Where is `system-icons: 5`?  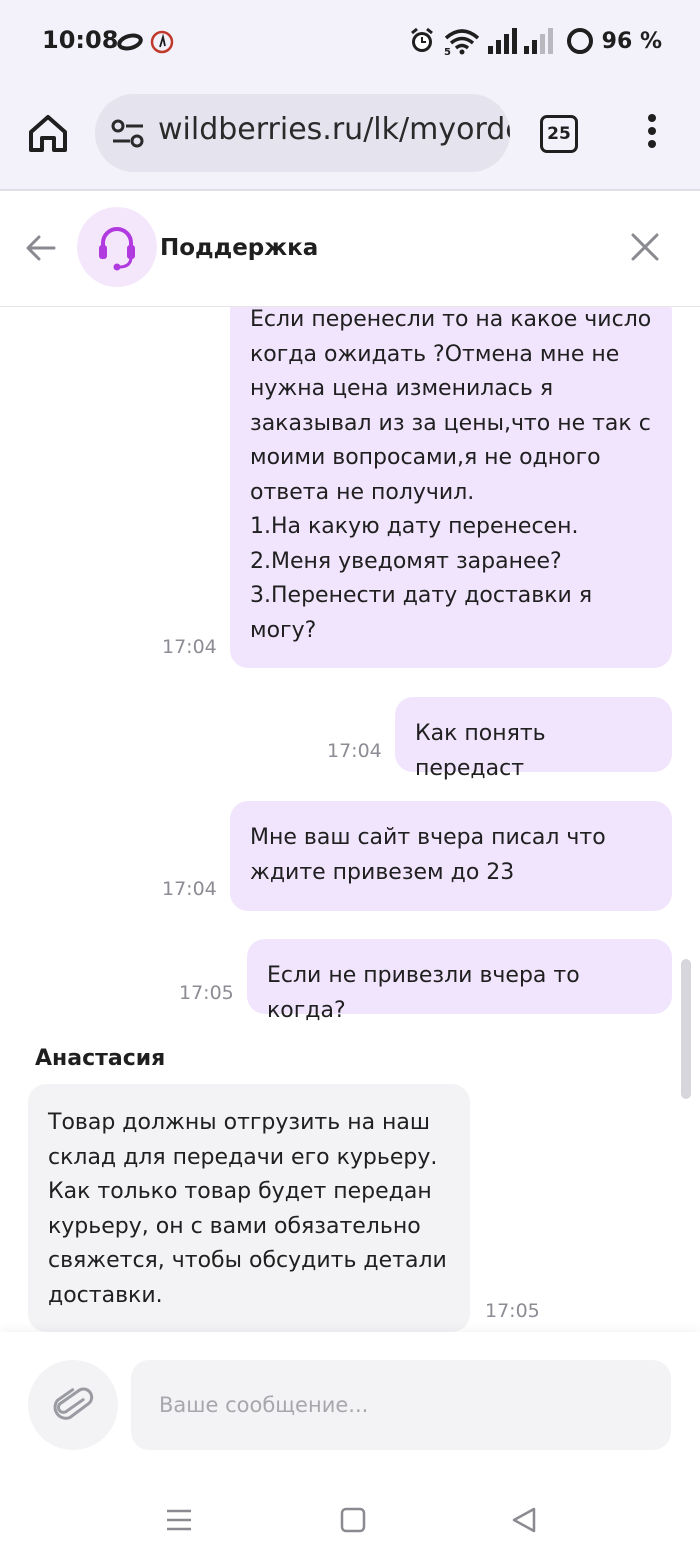 system-icons: 5 is located at coordinates (481, 41).